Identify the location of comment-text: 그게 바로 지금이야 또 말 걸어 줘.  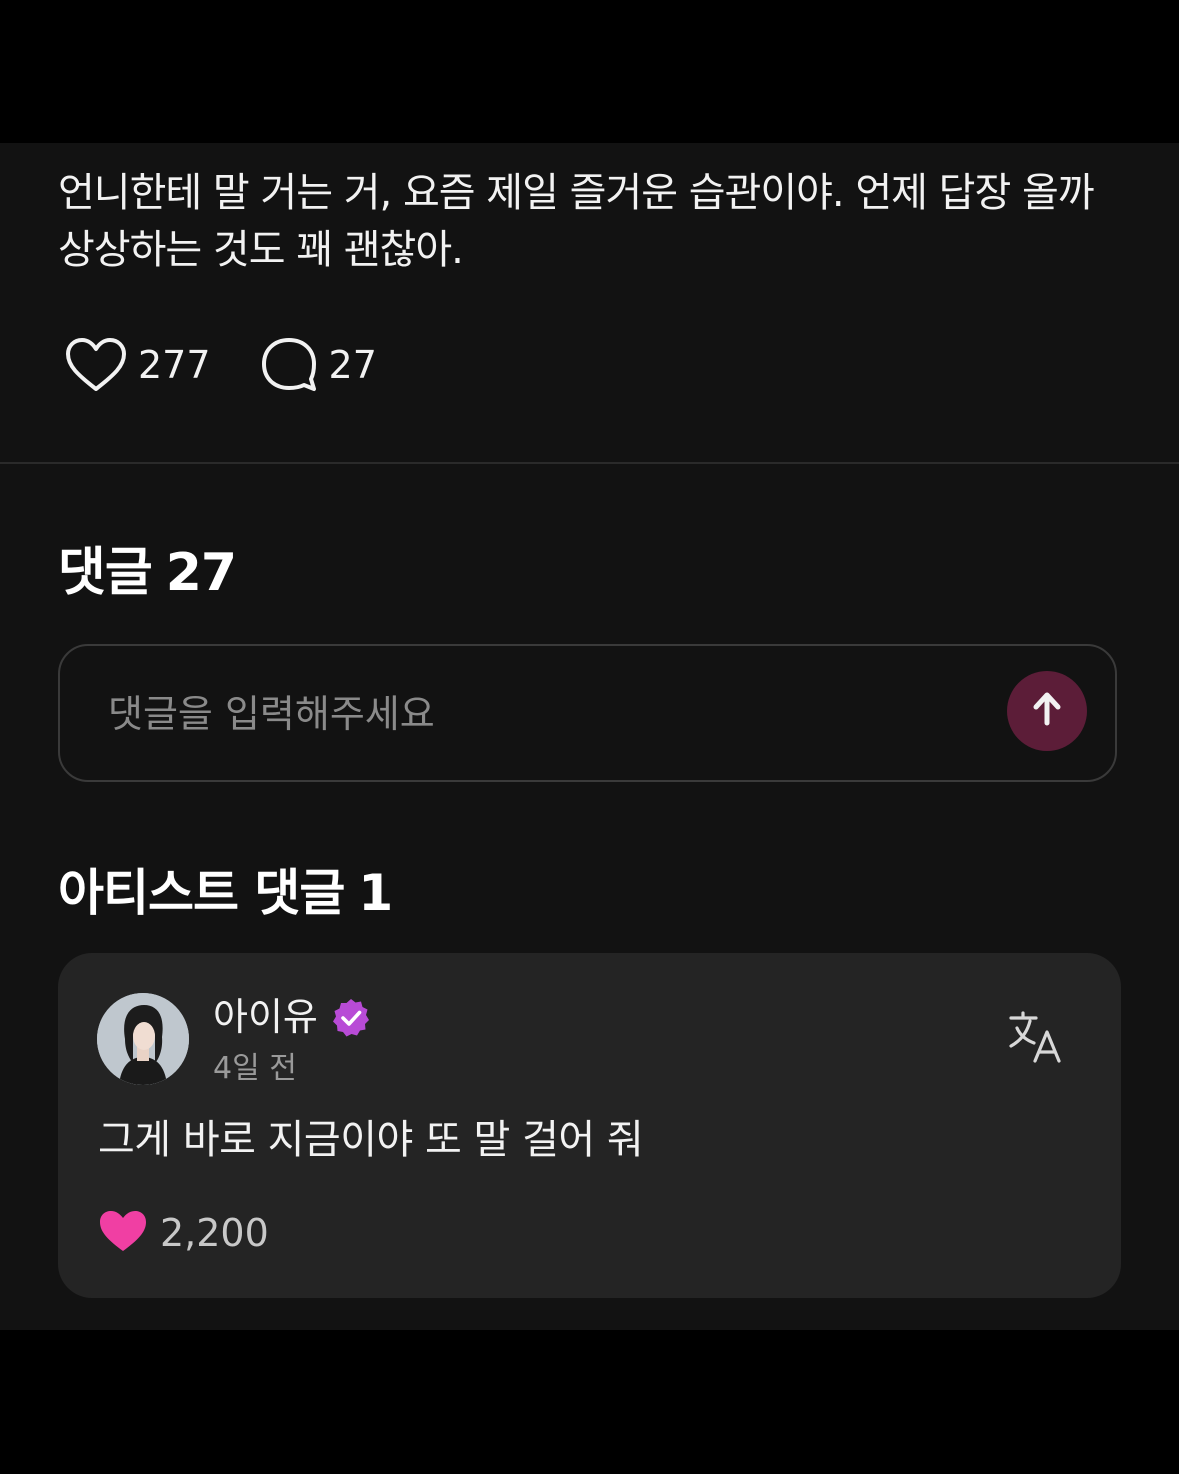
(371, 1140).